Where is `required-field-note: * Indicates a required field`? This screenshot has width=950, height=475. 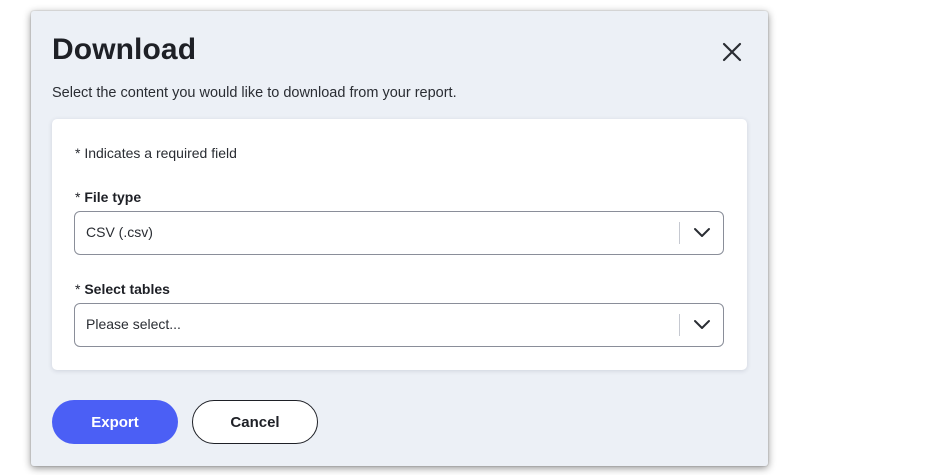
required-field-note: * Indicates a required field is located at coordinates (156, 153).